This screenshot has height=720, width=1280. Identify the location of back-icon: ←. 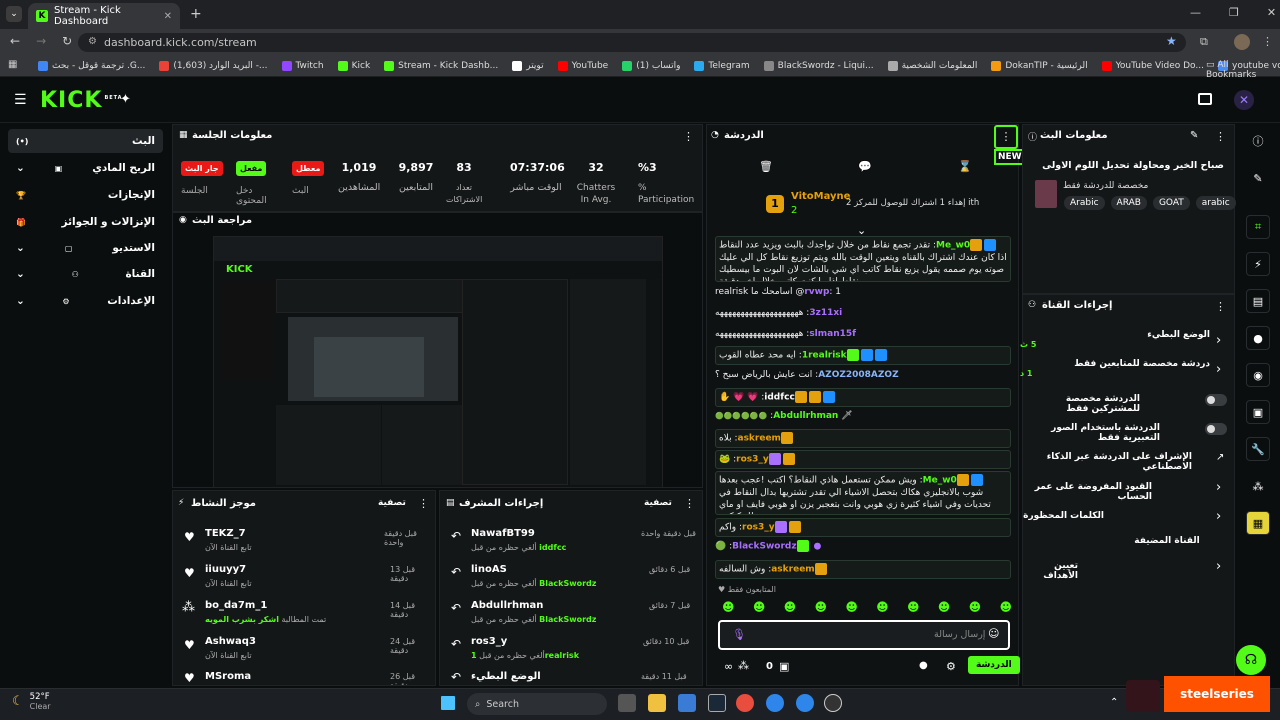
(15, 41).